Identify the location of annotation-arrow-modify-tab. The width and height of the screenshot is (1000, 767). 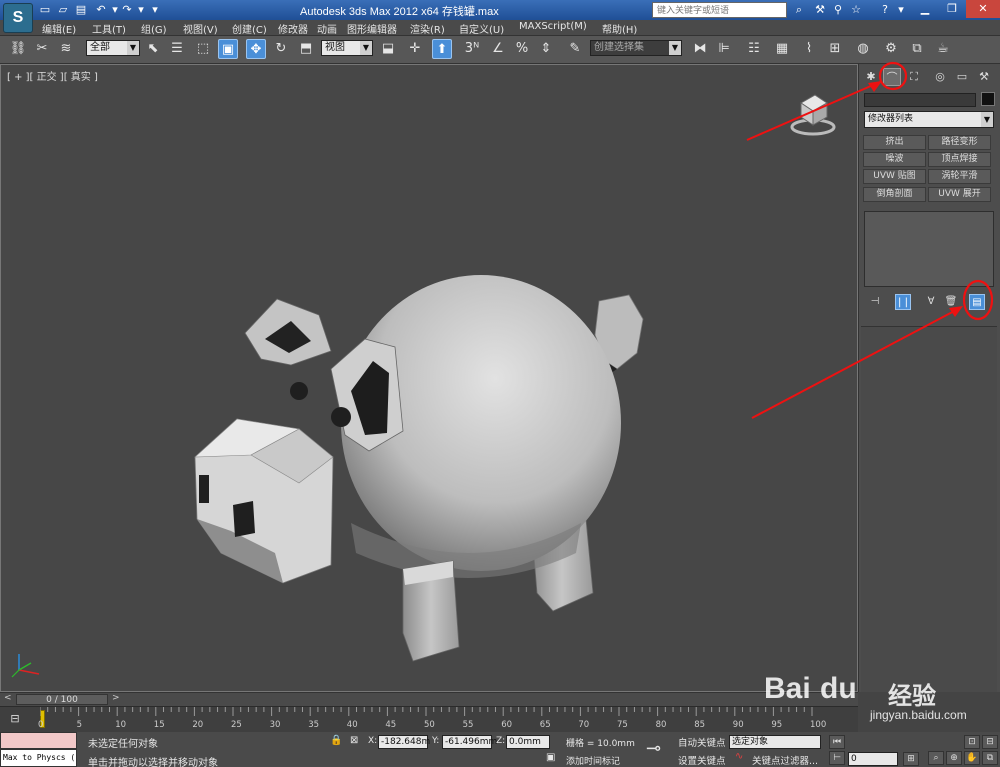
(813, 111).